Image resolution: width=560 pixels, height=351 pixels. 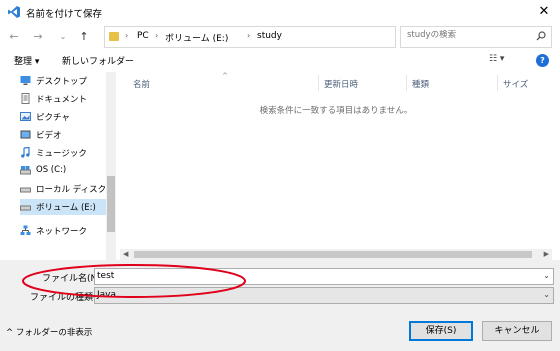 What do you see at coordinates (14, 37) in the screenshot?
I see `back-button: ←` at bounding box center [14, 37].